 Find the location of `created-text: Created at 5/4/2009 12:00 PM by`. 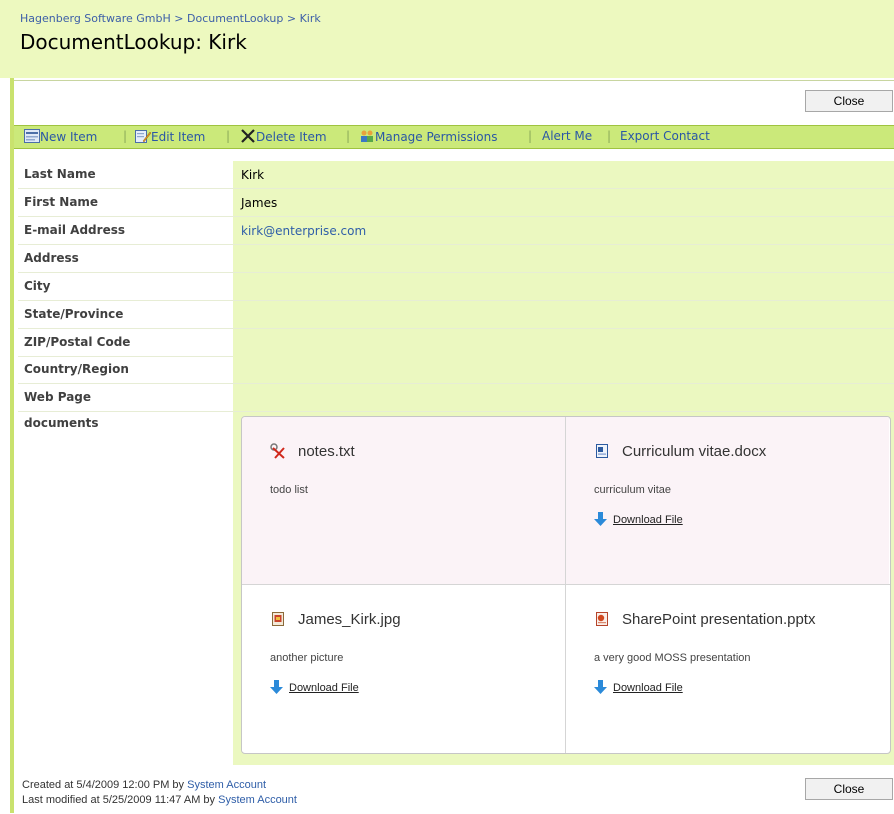

created-text: Created at 5/4/2009 12:00 PM by is located at coordinates (103, 785).